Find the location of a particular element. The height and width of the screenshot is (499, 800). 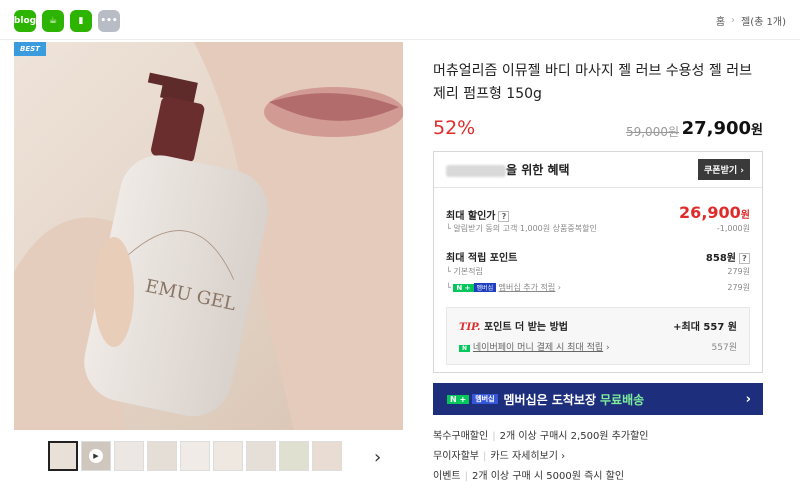

coupon-button: 쿠폰받기 › is located at coordinates (724, 169).